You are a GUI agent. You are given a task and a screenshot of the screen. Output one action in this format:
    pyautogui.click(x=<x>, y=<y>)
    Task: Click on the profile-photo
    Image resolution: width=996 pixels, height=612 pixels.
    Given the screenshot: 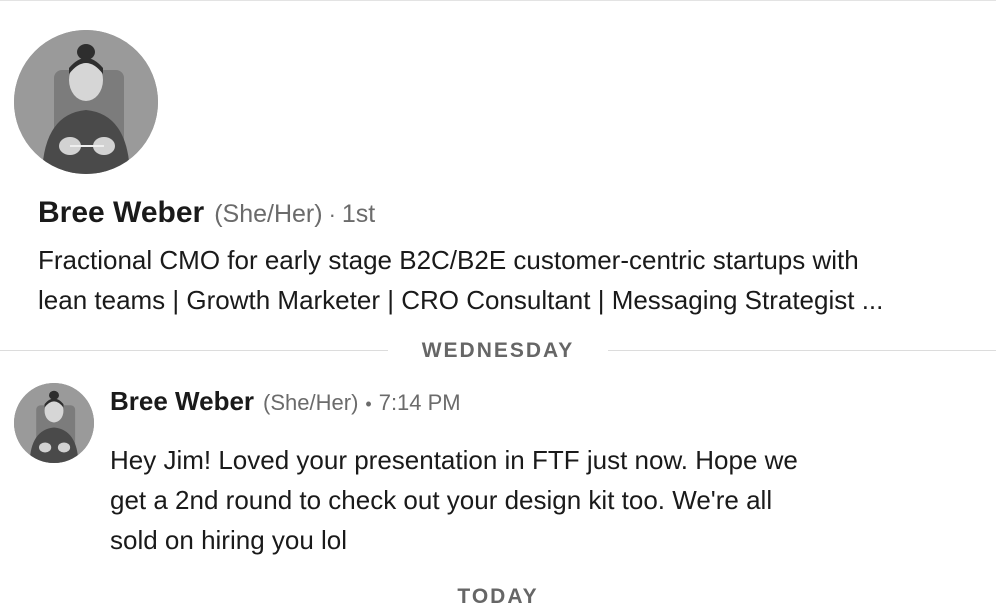 What is the action you would take?
    pyautogui.click(x=86, y=102)
    